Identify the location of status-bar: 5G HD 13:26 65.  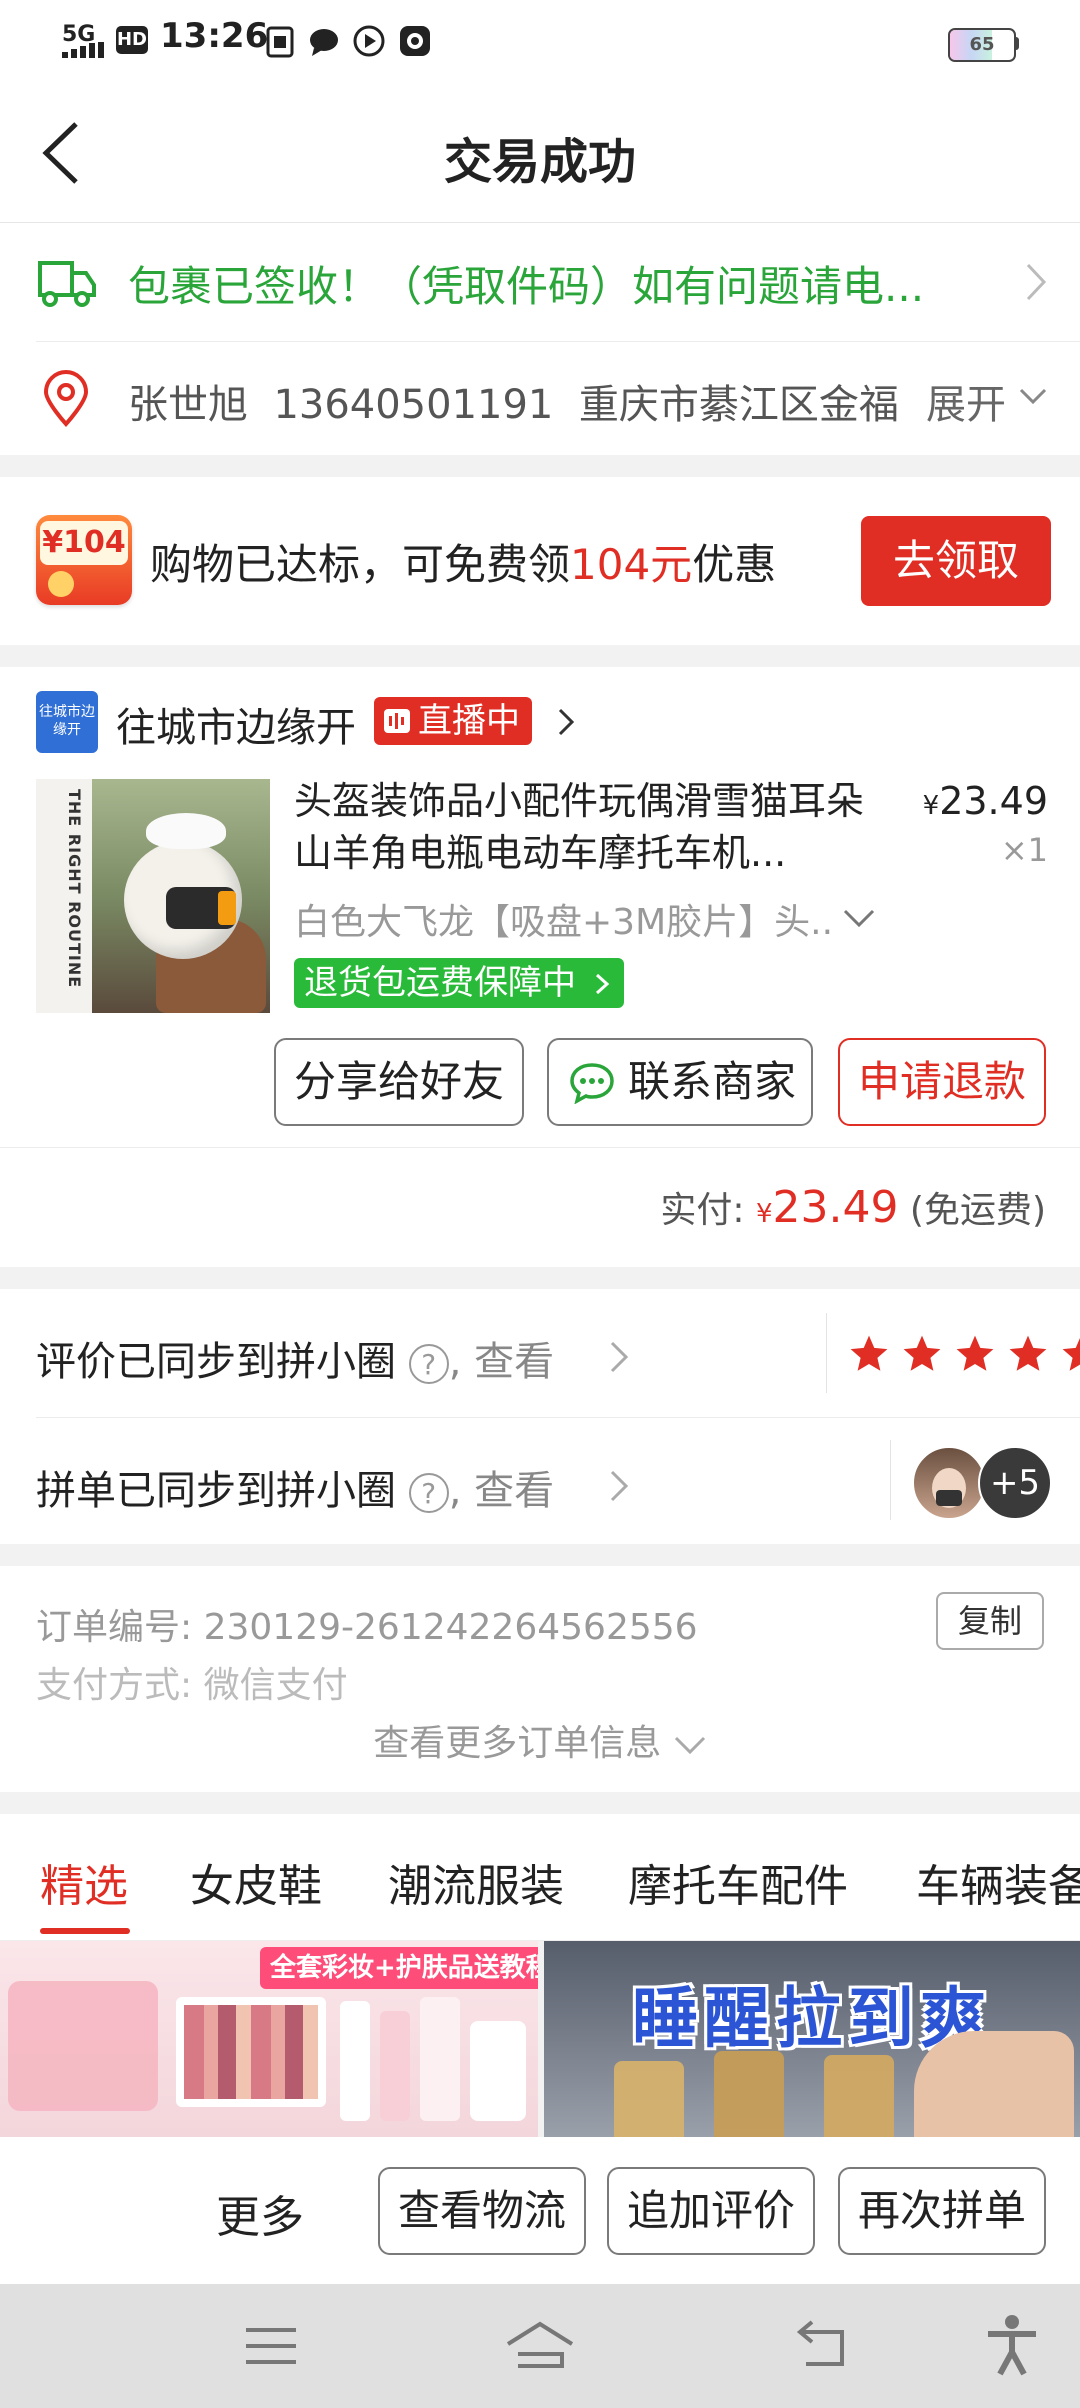
(540, 41).